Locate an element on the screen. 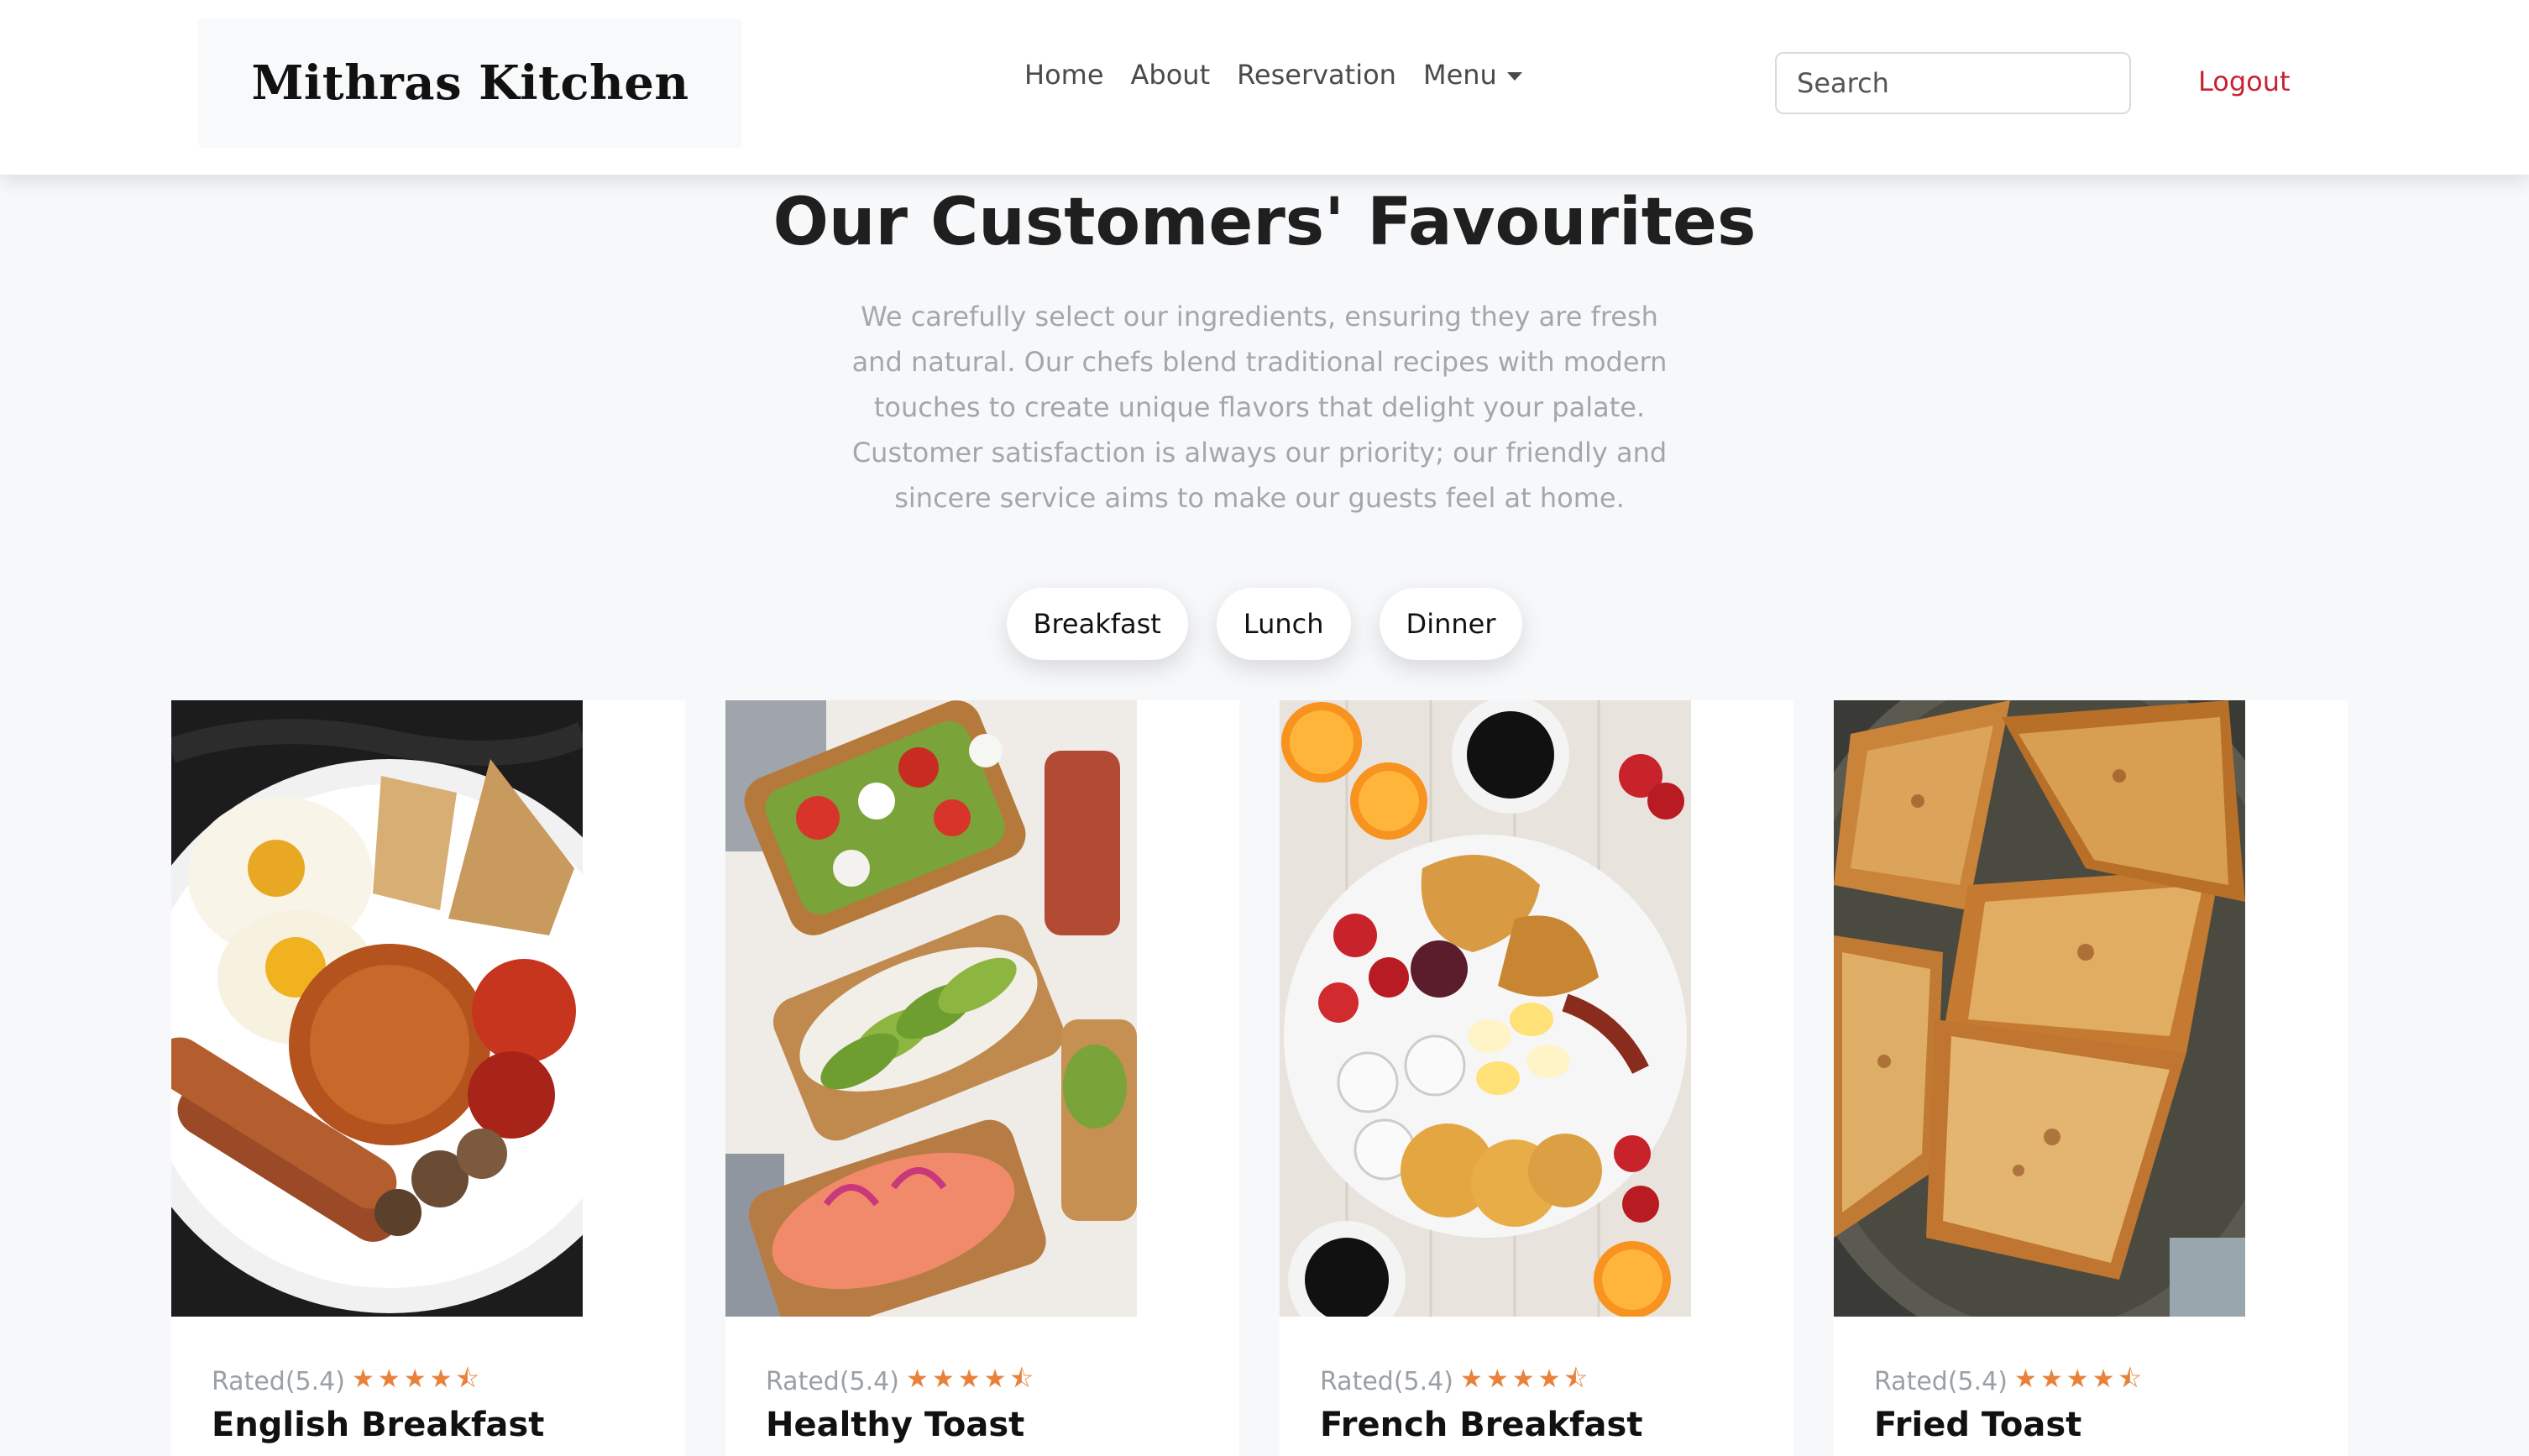 Image resolution: width=2529 pixels, height=1456 pixels. card-title: Healthy Toast is located at coordinates (895, 1425).